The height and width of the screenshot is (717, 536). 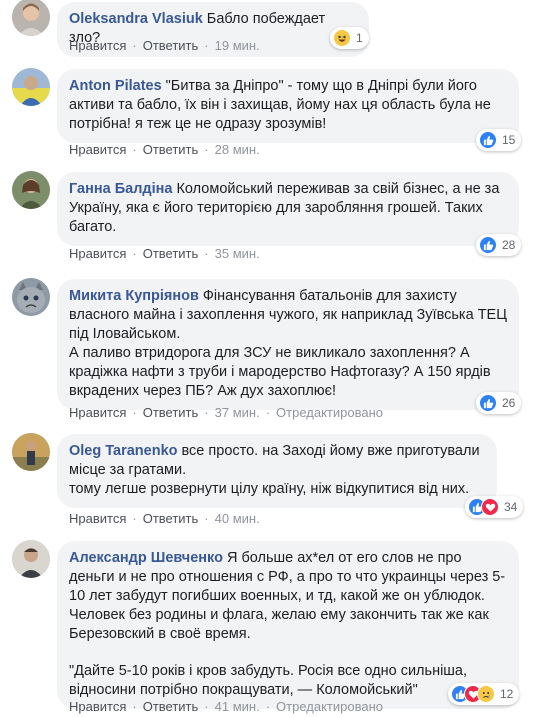 I want to click on reaction-count: 15, so click(x=509, y=140).